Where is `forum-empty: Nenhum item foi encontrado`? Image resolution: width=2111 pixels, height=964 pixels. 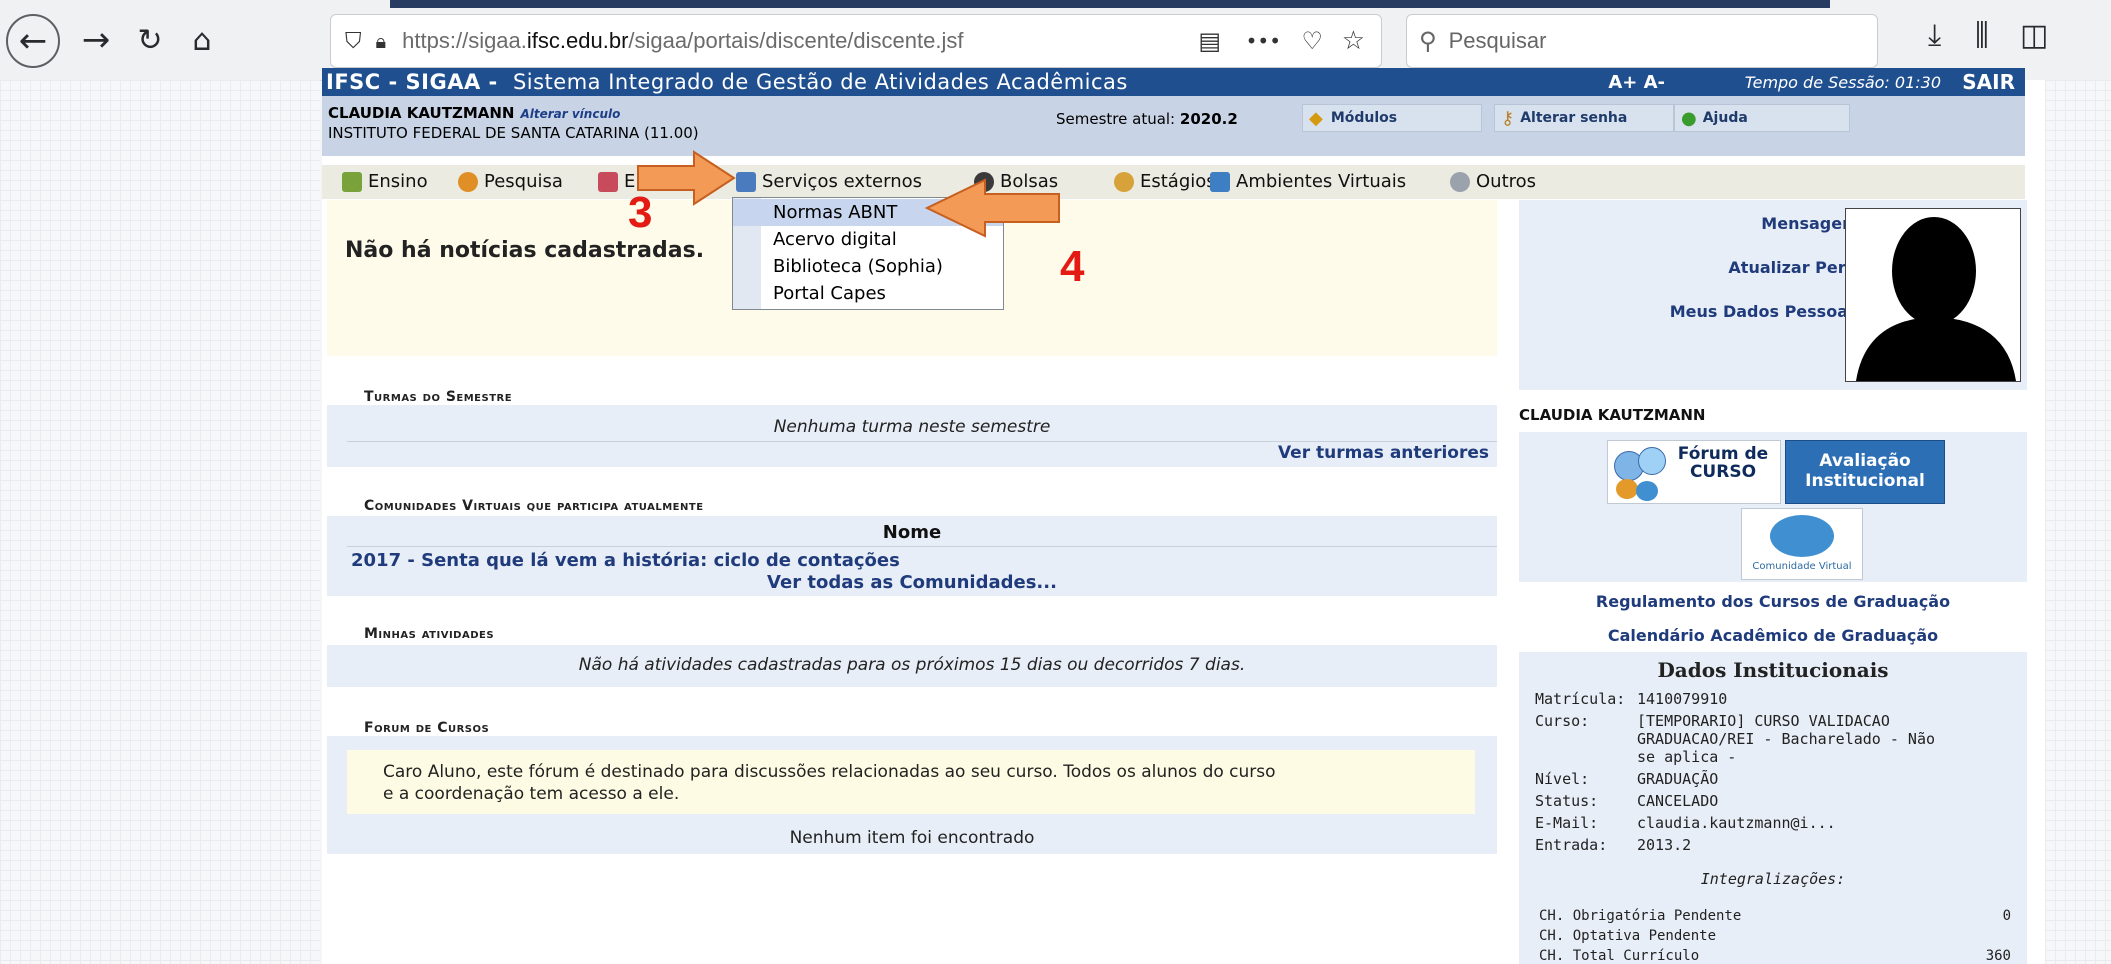
forum-empty: Nenhum item foi encontrado is located at coordinates (912, 838).